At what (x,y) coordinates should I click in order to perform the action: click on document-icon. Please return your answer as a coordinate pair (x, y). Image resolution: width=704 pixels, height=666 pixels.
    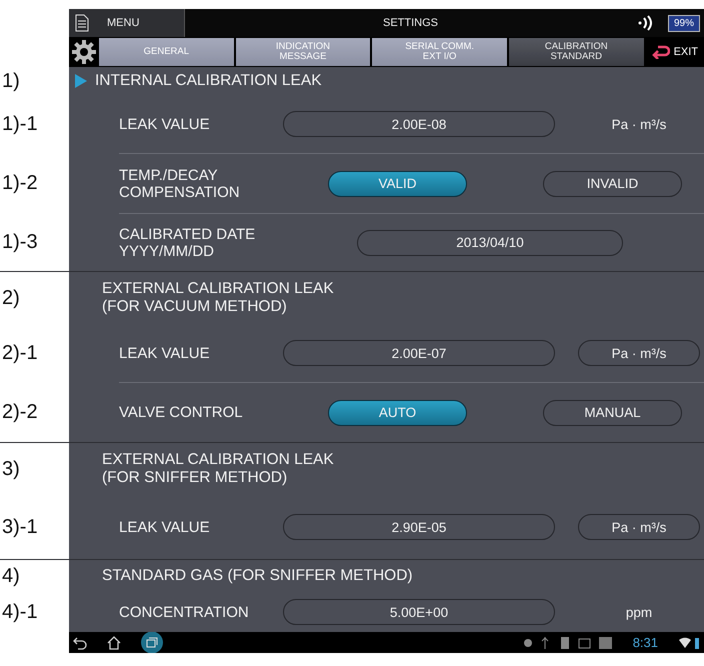
    Looking at the image, I should click on (82, 23).